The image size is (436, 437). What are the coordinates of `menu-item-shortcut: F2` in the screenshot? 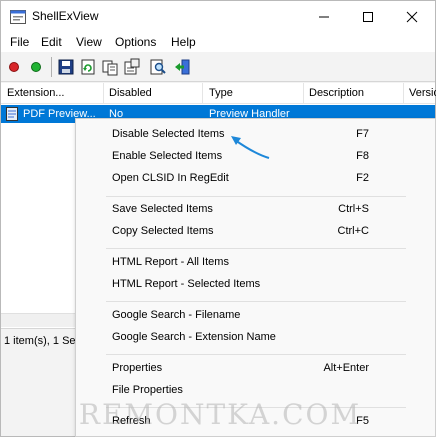 It's located at (362, 178).